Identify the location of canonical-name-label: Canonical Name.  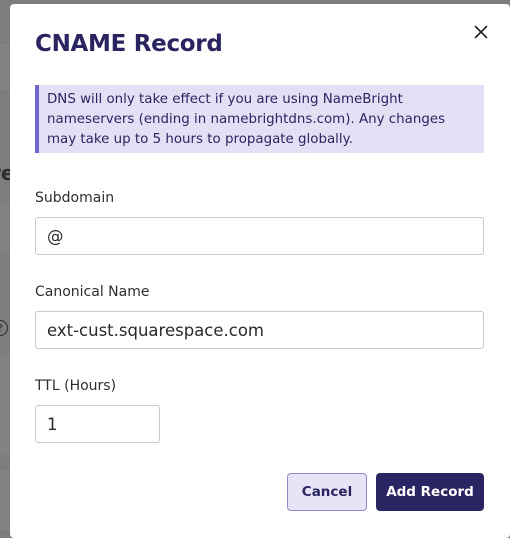
(92, 292).